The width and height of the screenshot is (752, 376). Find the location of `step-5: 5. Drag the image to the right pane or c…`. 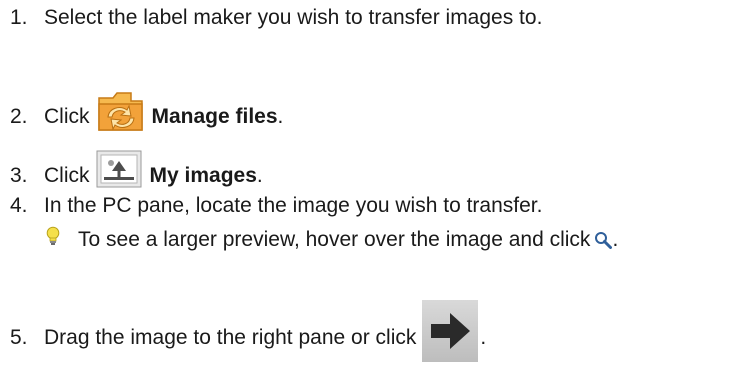

step-5: 5. Drag the image to the right pane or c… is located at coordinates (243, 338).